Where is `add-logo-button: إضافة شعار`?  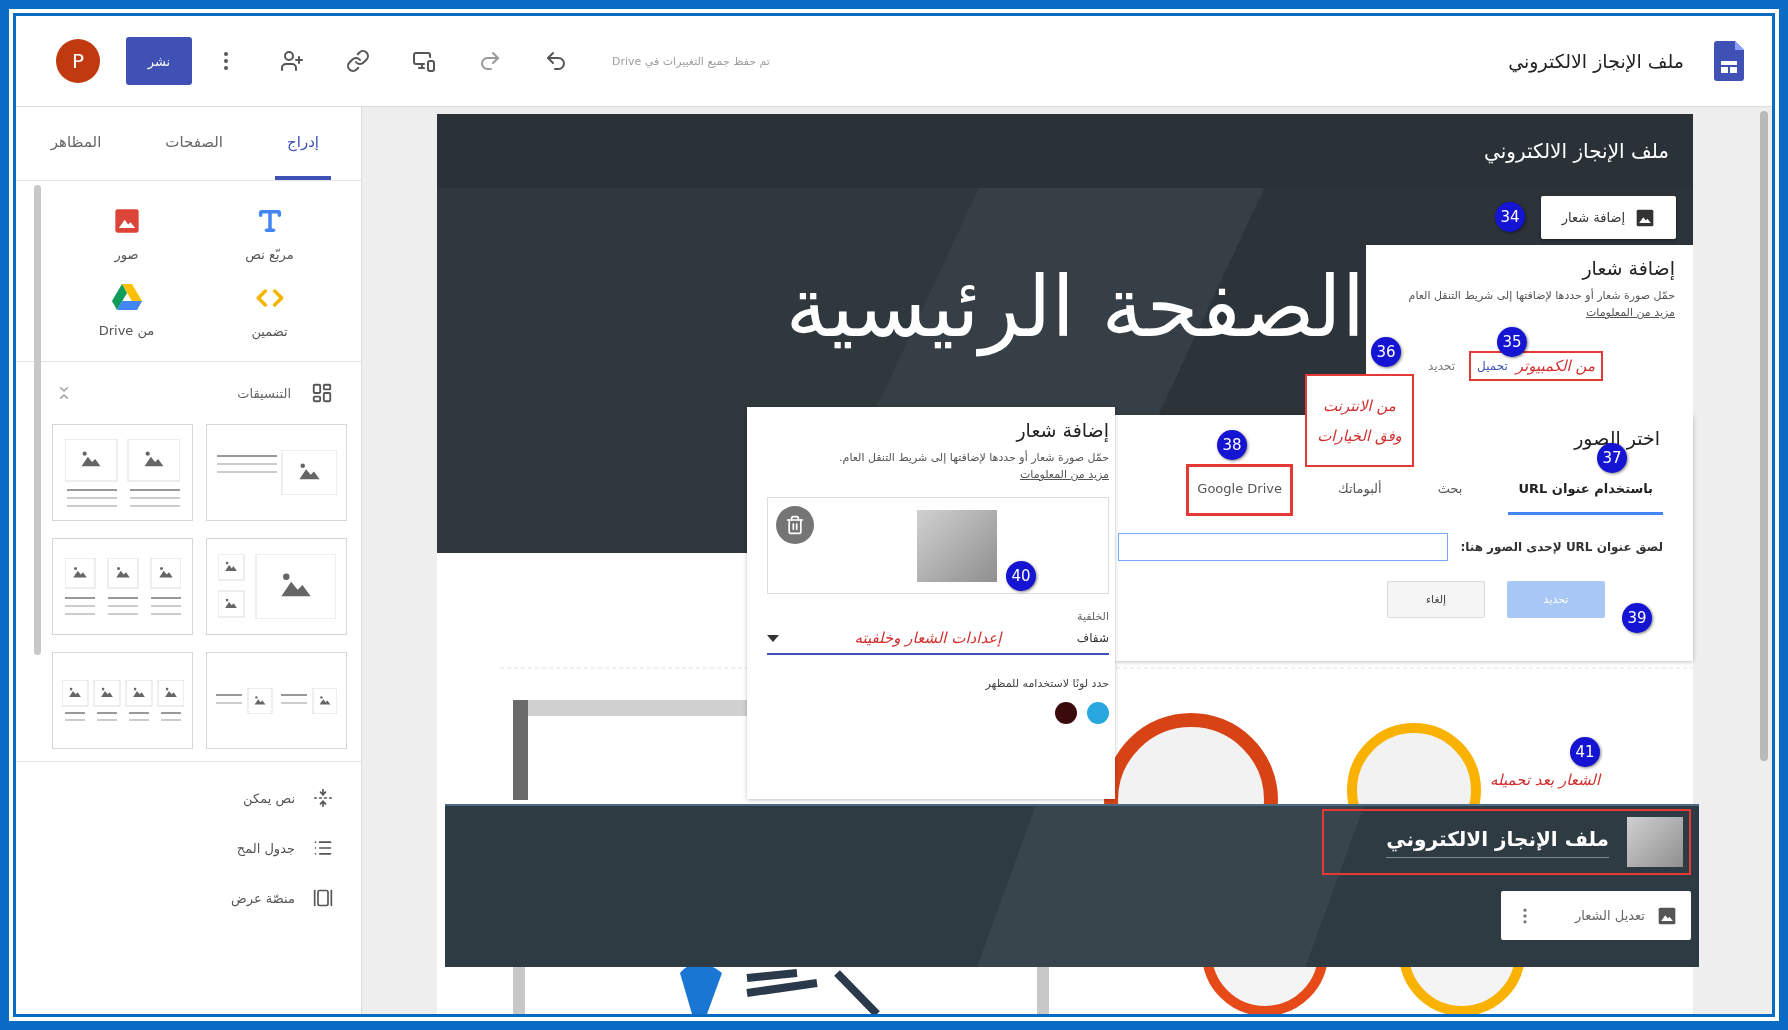
add-logo-button: إضافة شعار is located at coordinates (1608, 217).